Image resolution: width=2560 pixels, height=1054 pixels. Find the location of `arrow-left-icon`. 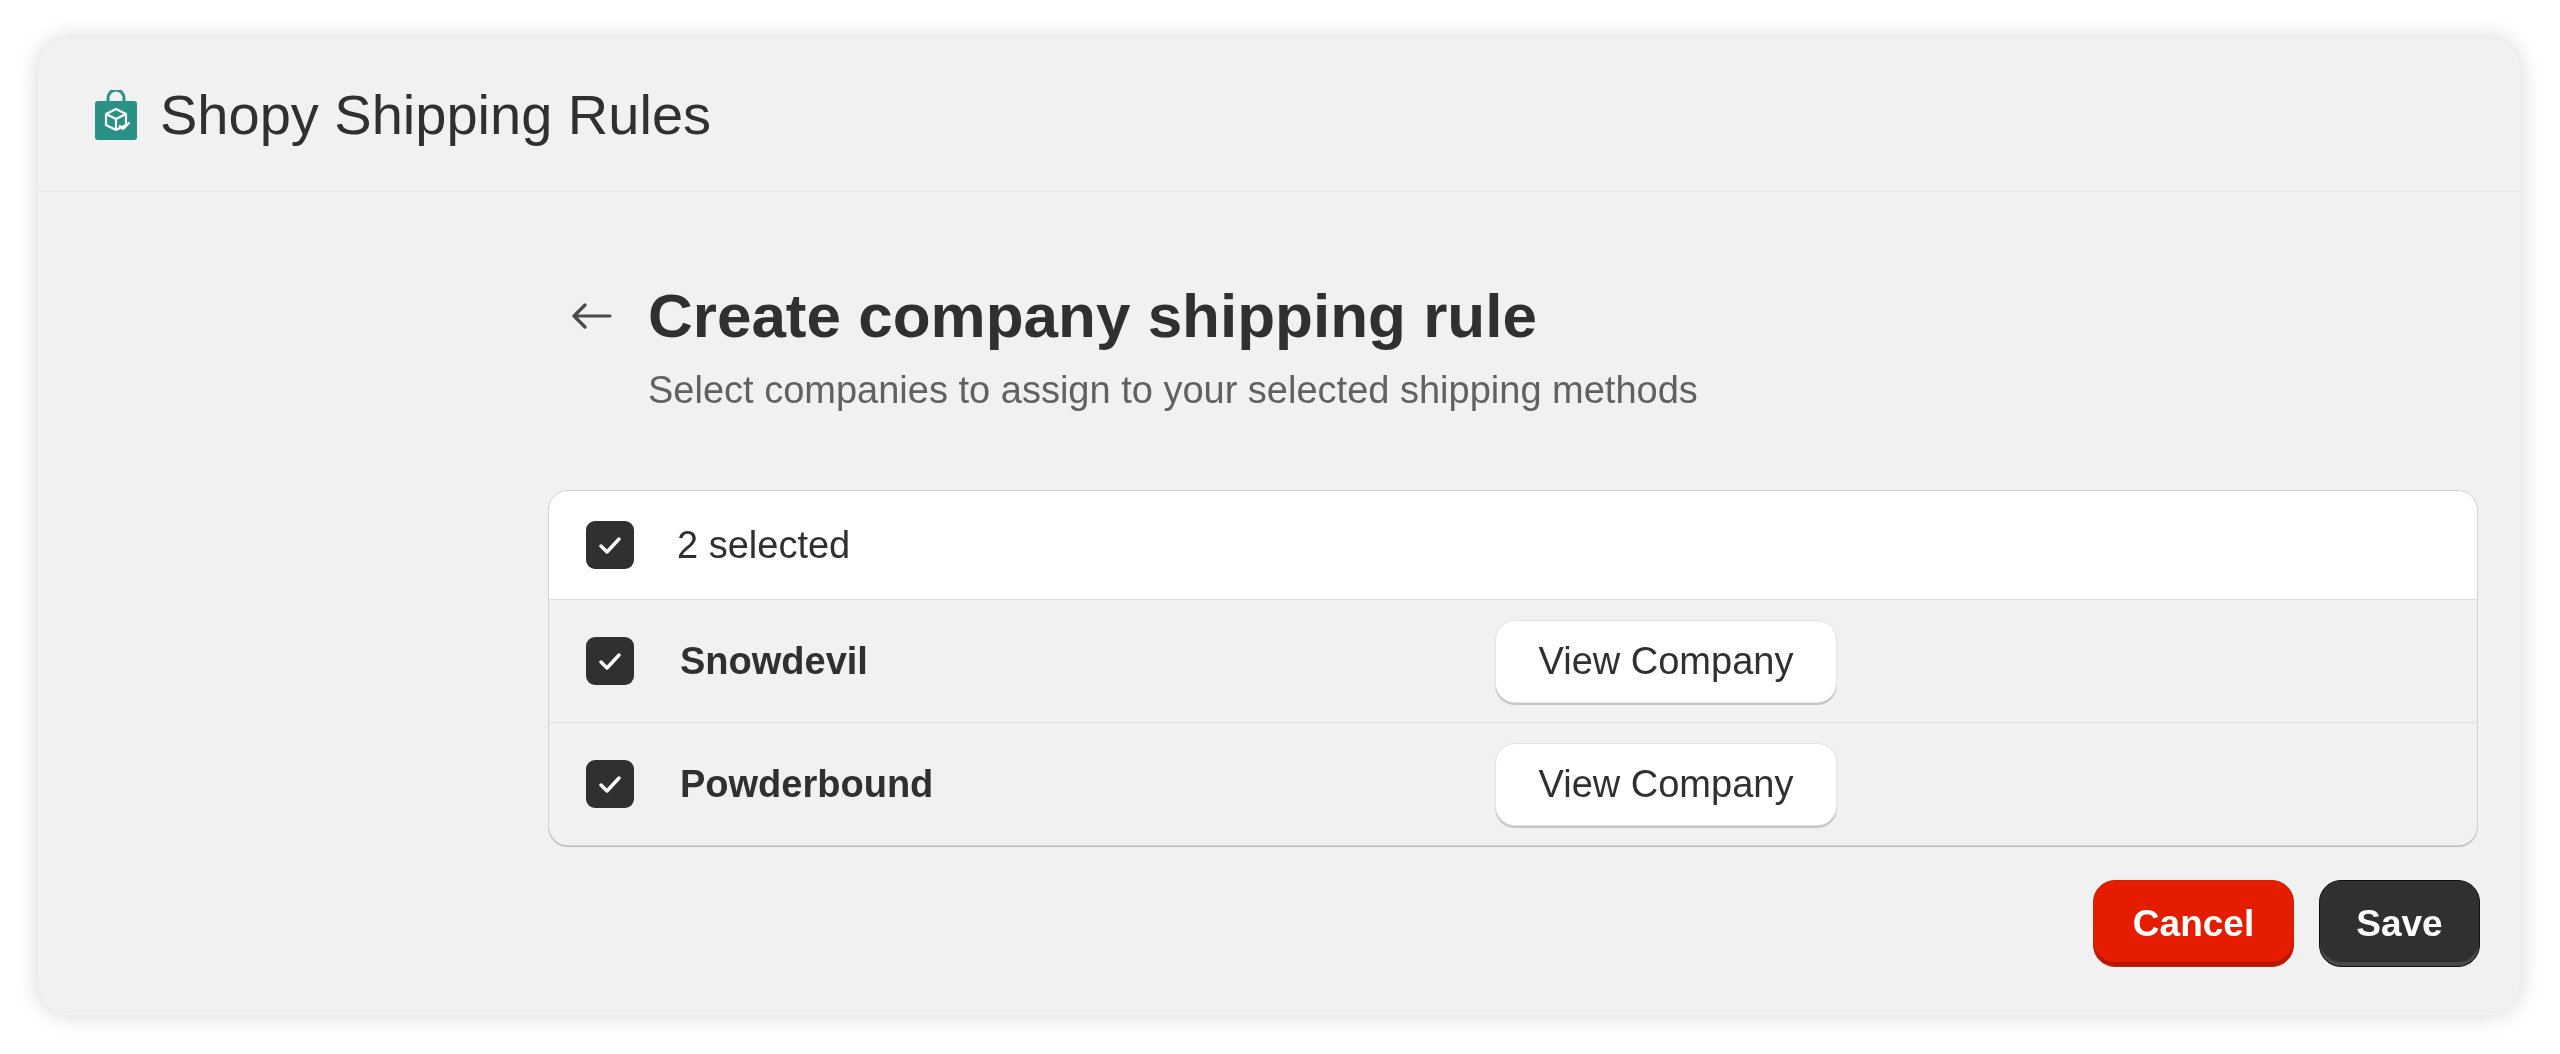

arrow-left-icon is located at coordinates (591, 316).